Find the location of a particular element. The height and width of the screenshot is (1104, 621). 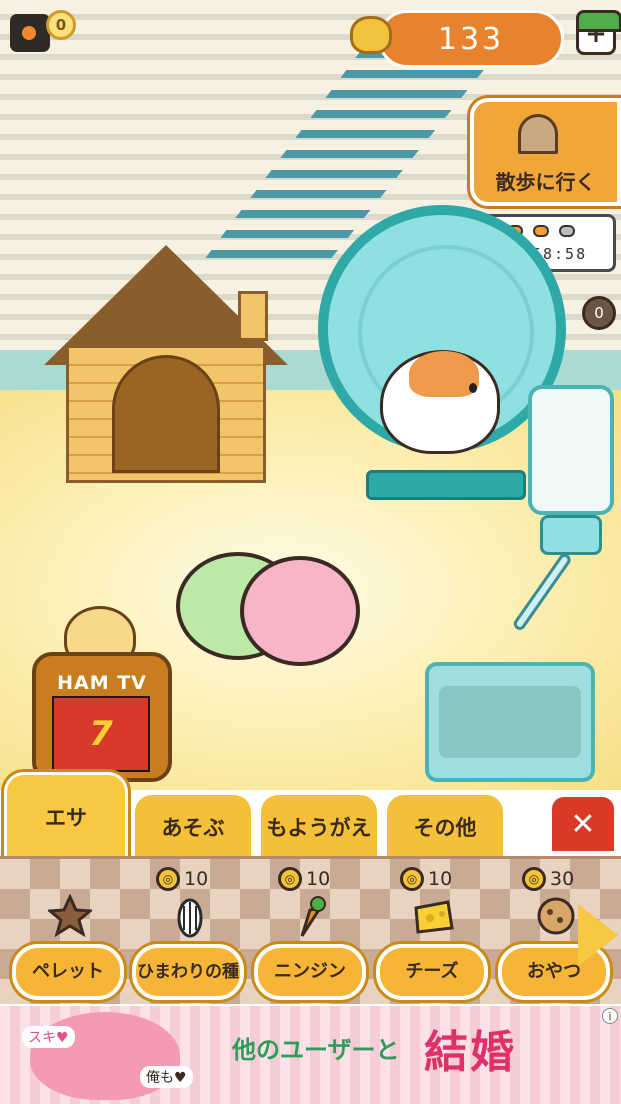

food-button-carrot: ニンジン is located at coordinates (310, 972).